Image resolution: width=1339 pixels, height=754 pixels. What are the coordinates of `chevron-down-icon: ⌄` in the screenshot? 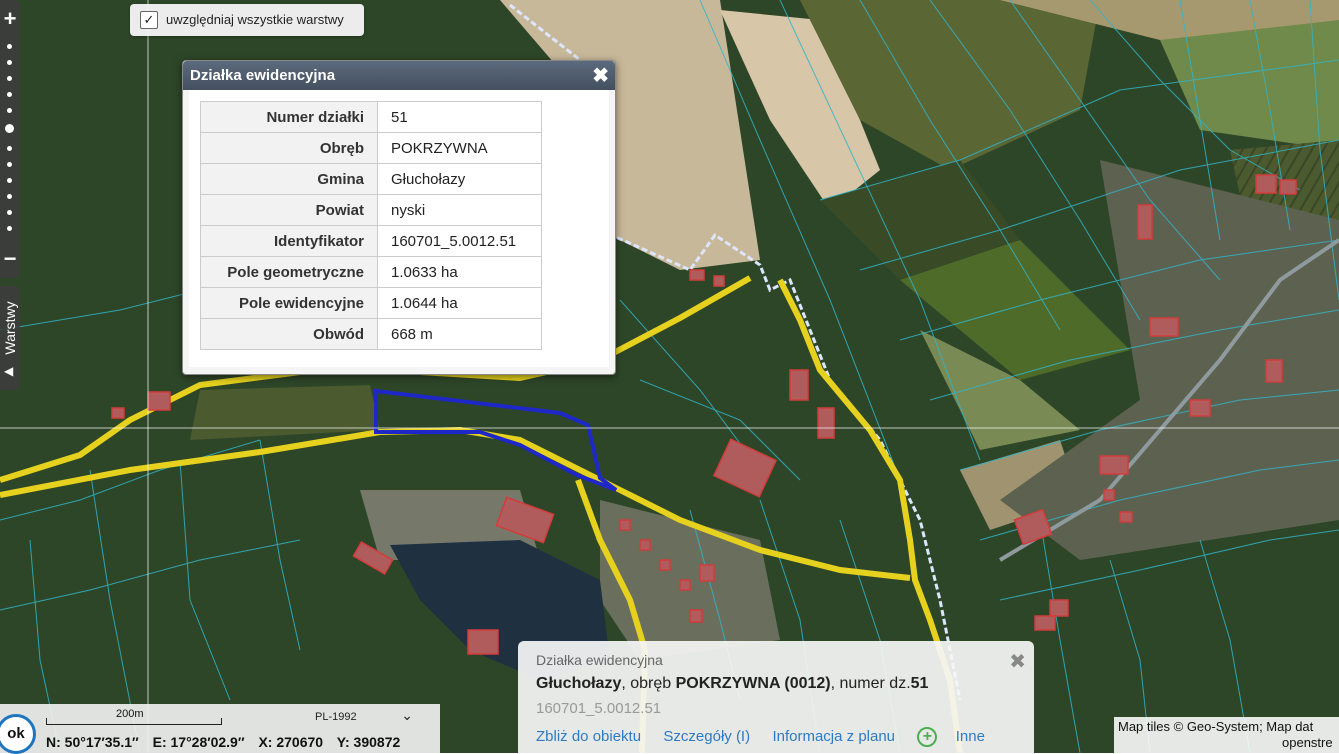 It's located at (407, 715).